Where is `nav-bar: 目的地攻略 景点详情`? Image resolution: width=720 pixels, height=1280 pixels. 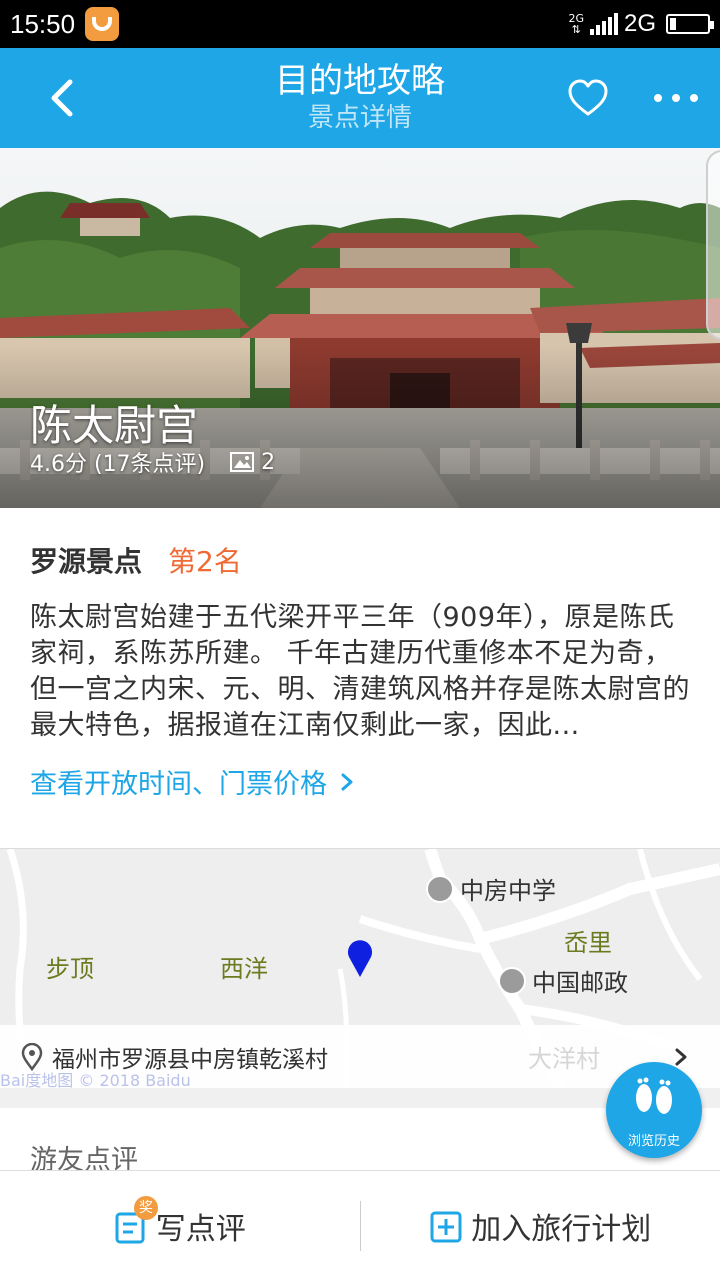
nav-bar: 目的地攻略 景点详情 is located at coordinates (360, 98).